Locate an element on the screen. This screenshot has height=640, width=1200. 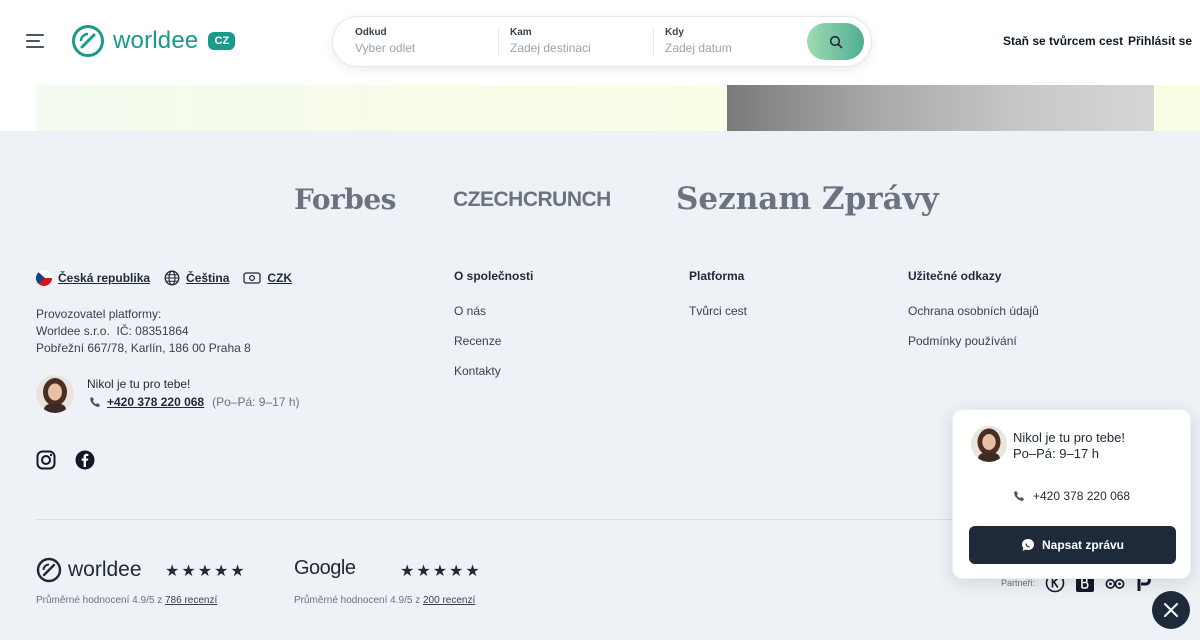
chat-greeting: Nikol je tu pro tebe! Po–Pá: 9–17 h is located at coordinates (1069, 446).